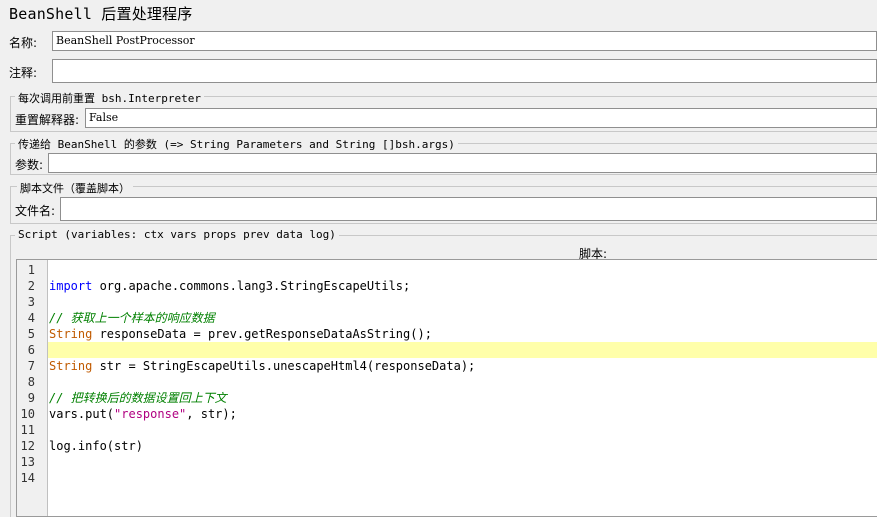 The height and width of the screenshot is (517, 877). I want to click on line-number: 14, so click(27, 478).